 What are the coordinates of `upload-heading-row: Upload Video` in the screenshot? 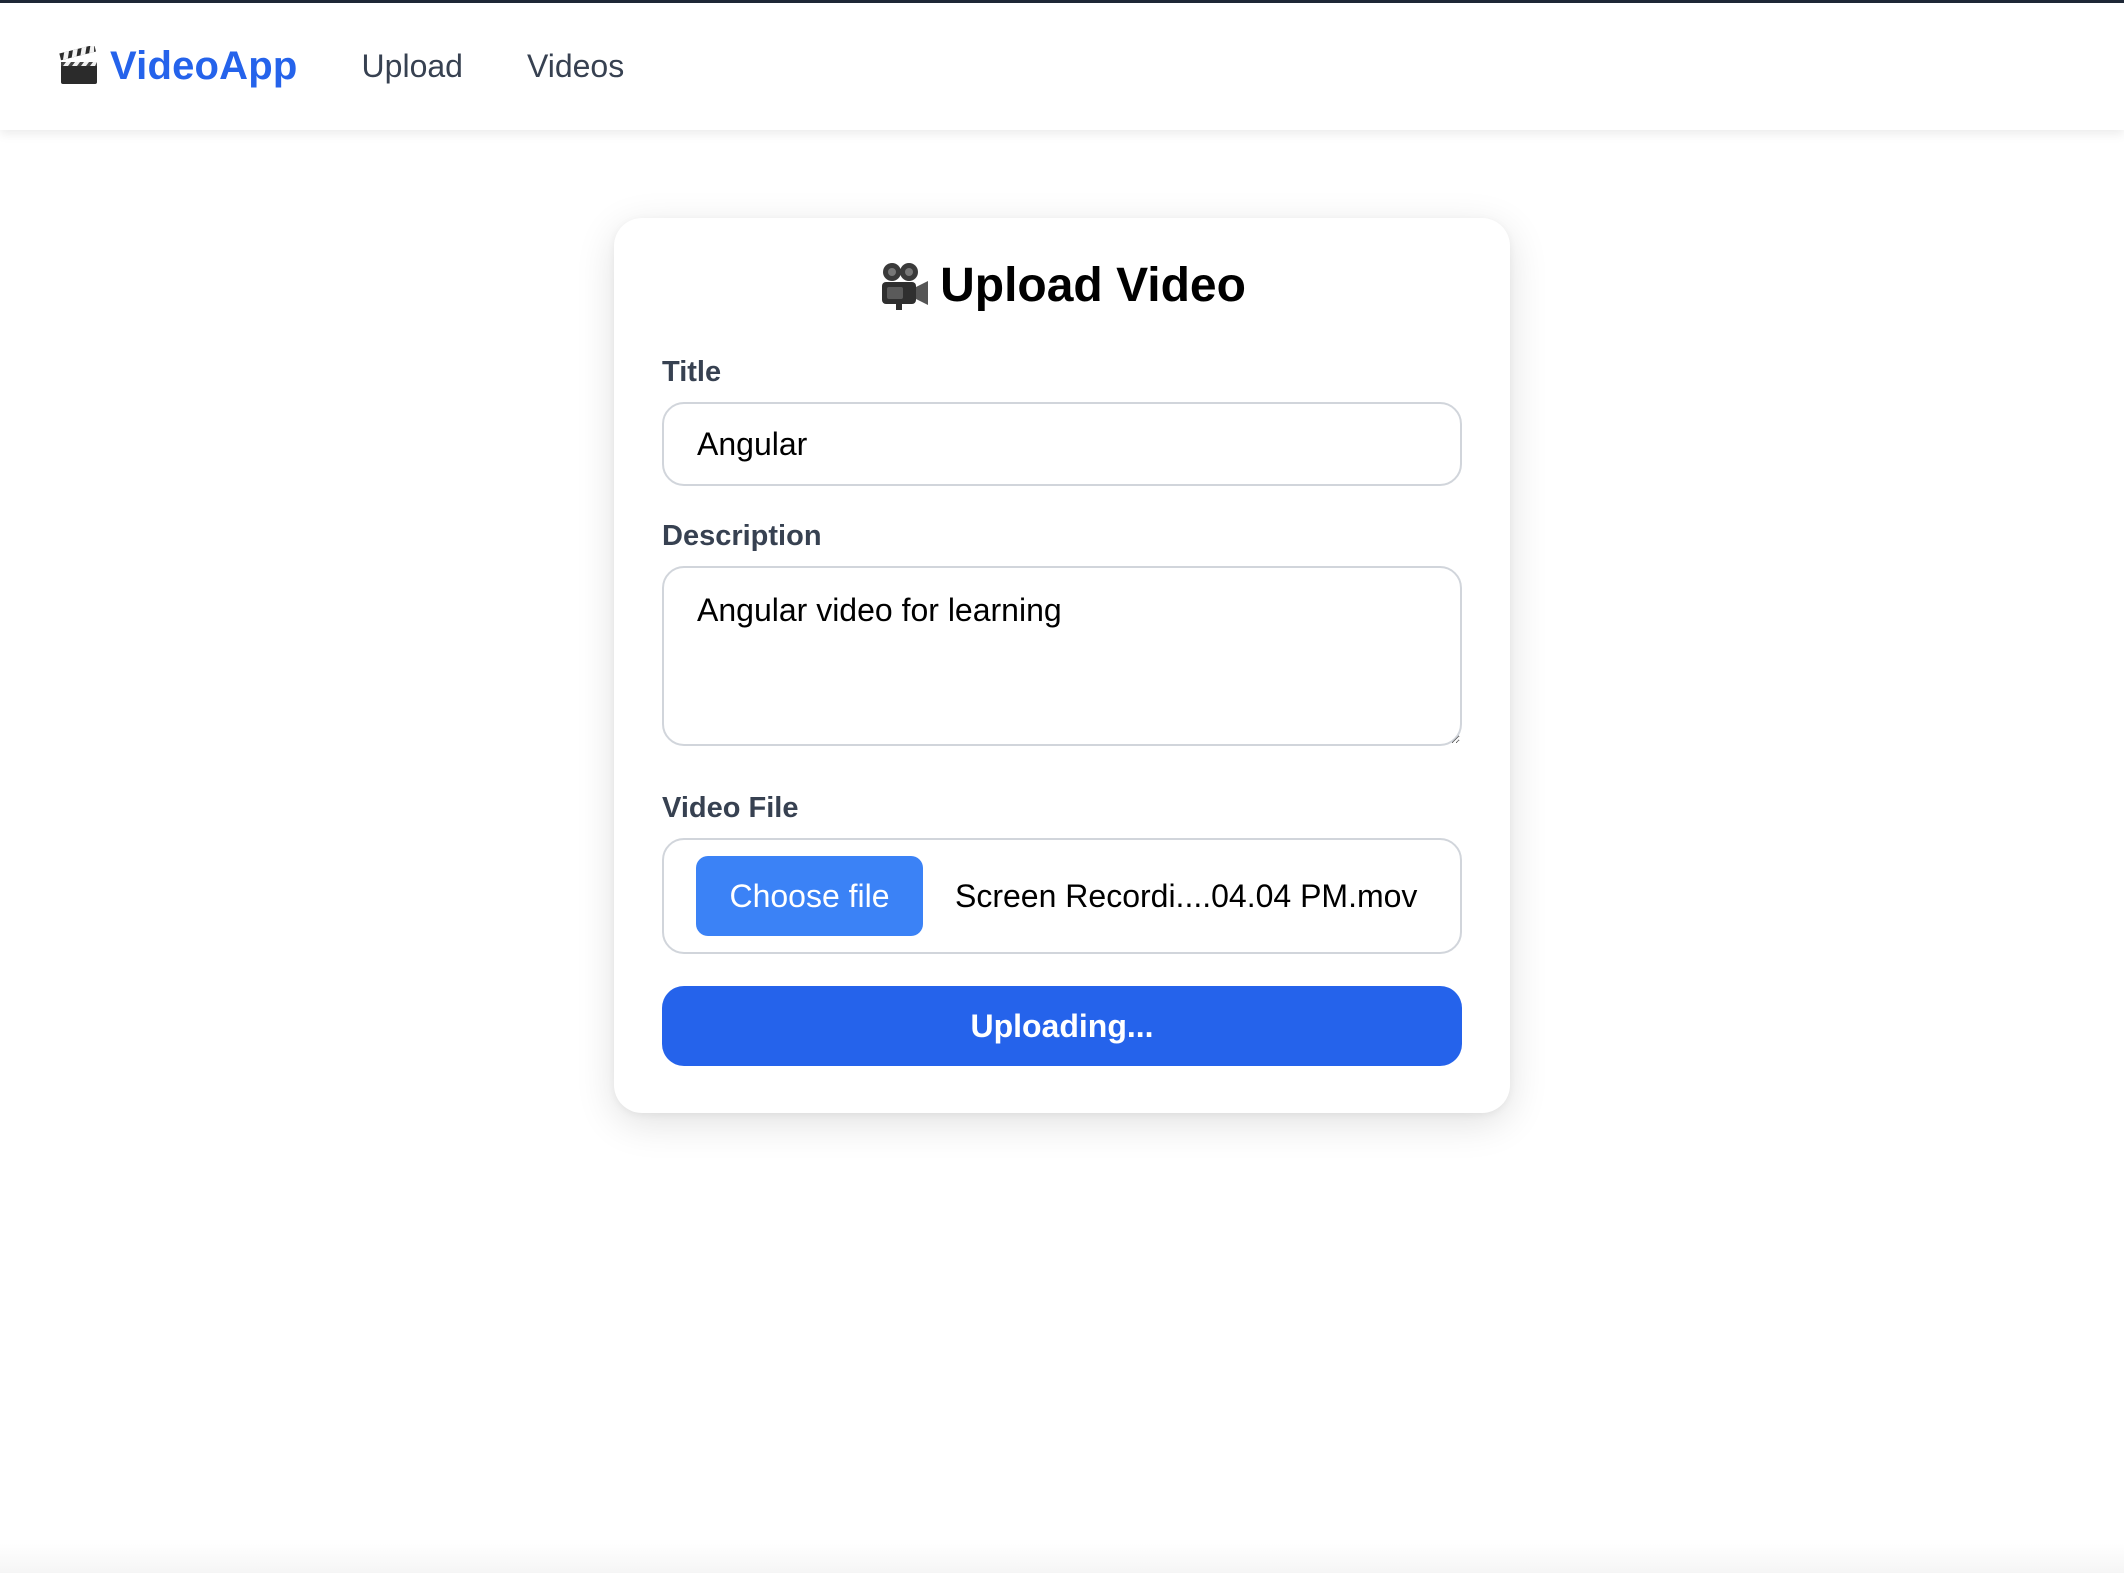 It's located at (1062, 285).